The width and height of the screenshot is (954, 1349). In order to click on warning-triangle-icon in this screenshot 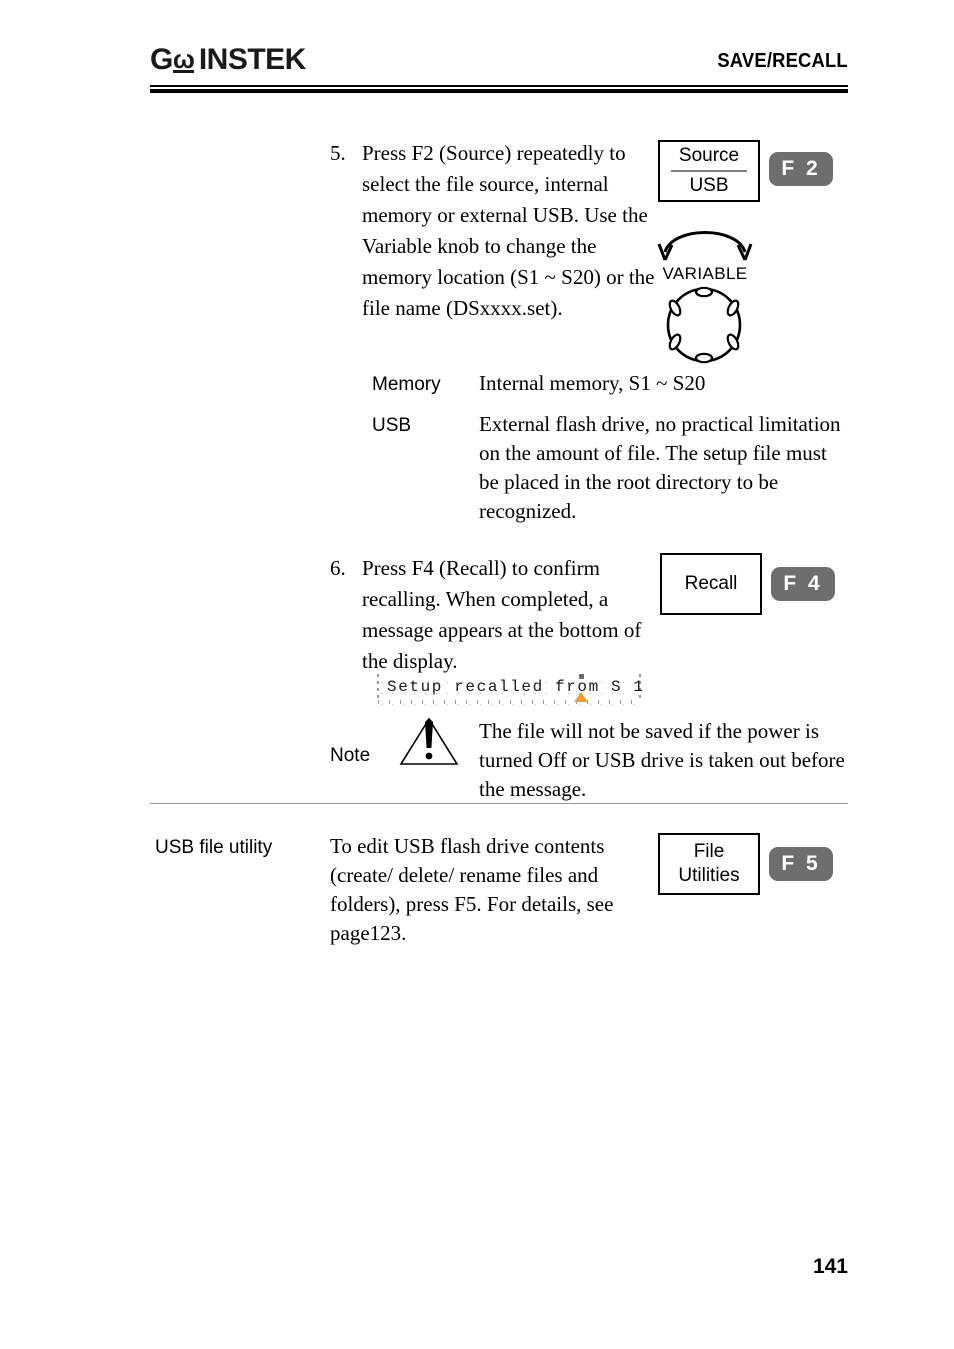, I will do `click(429, 742)`.